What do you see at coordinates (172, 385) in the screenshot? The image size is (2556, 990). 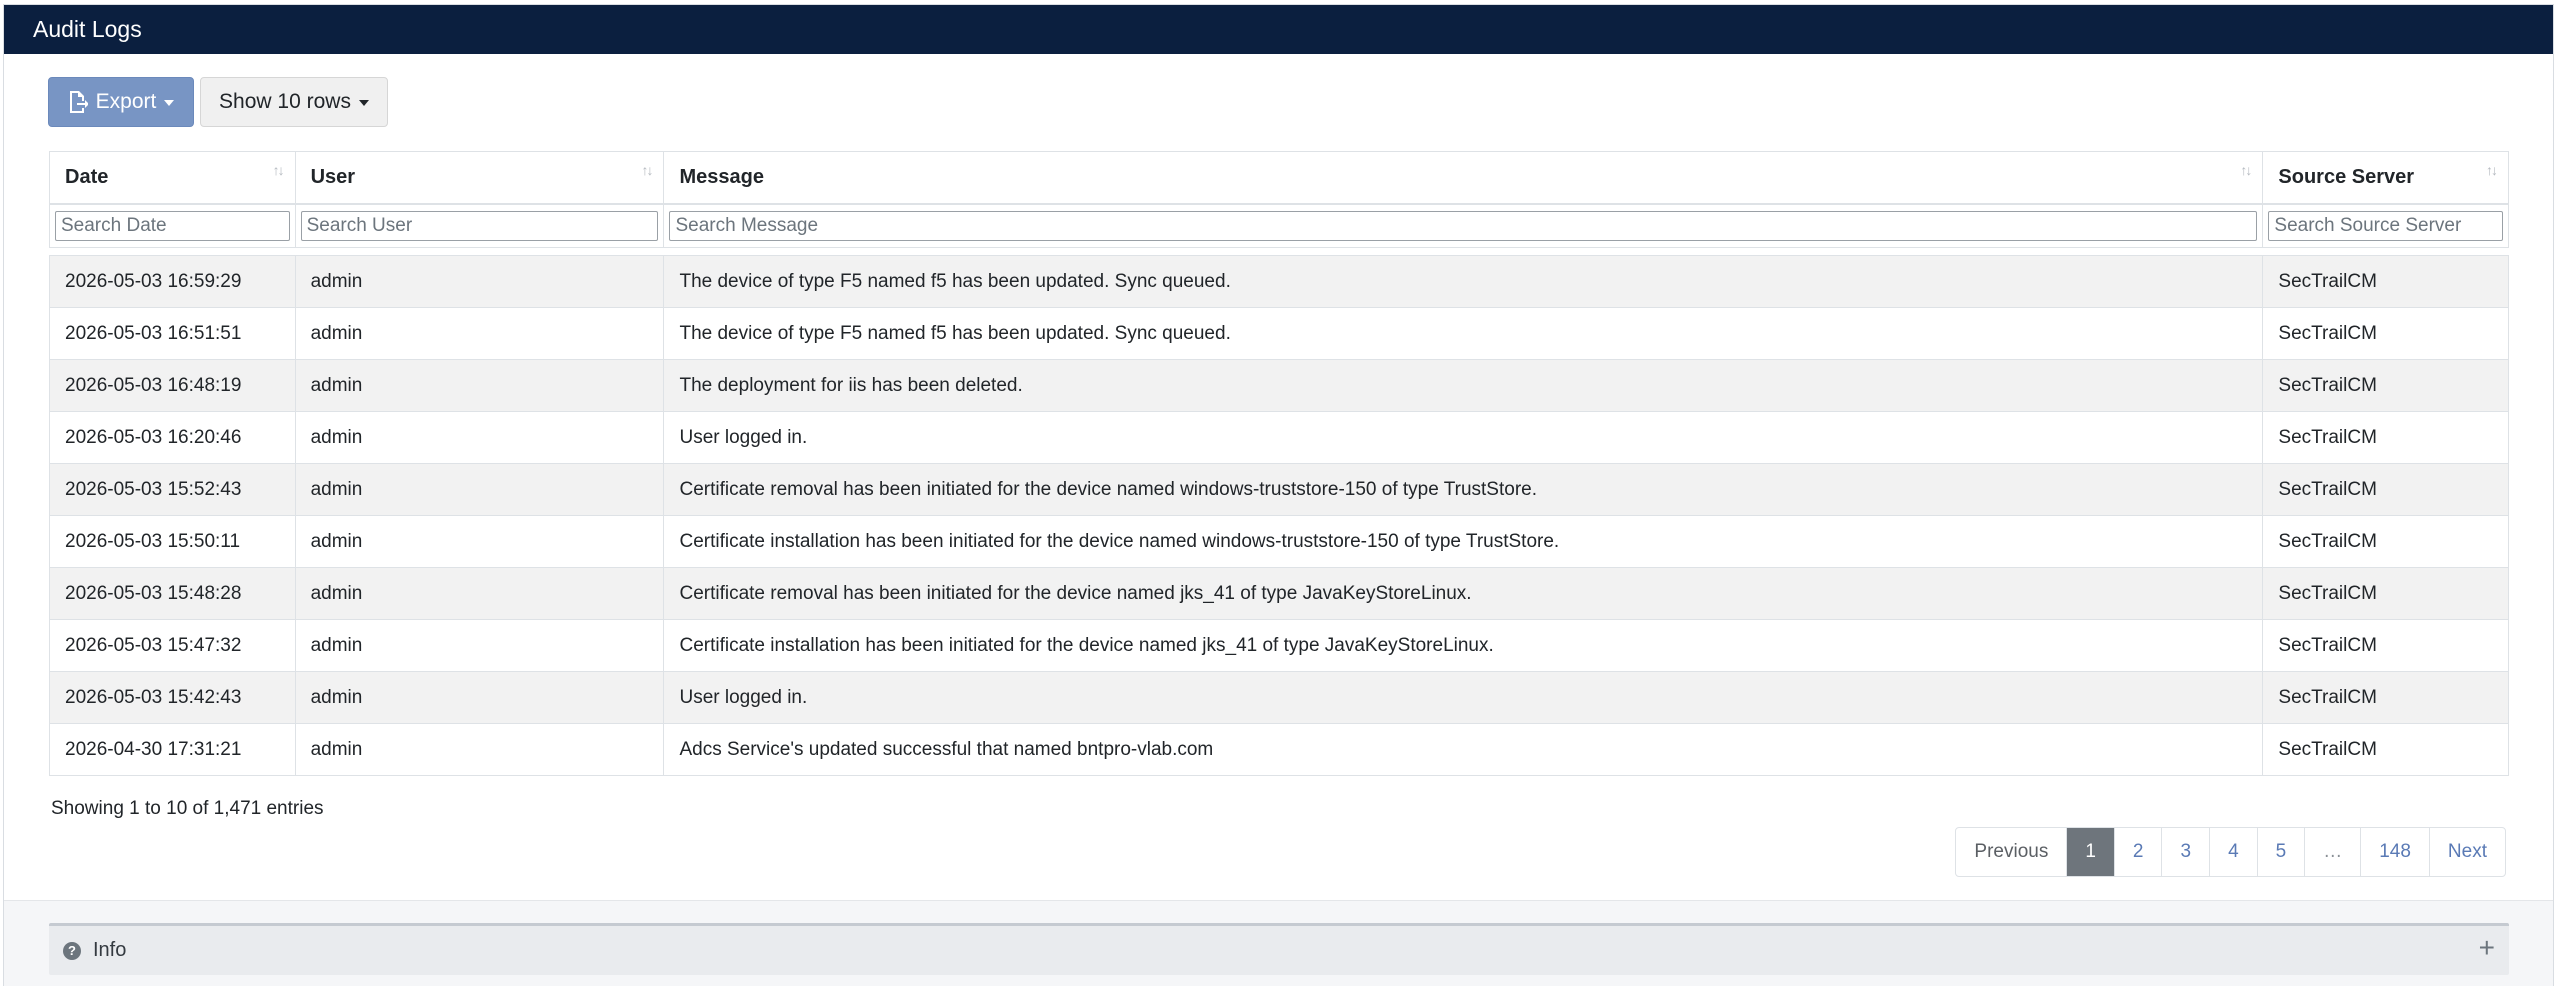 I see `date-cell: 2026-05-03 16:48:19` at bounding box center [172, 385].